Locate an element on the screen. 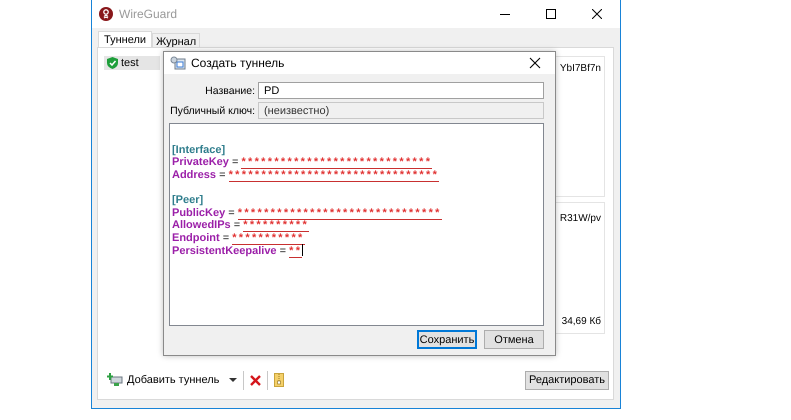 This screenshot has width=791, height=420. save-button: Сохранить is located at coordinates (447, 339).